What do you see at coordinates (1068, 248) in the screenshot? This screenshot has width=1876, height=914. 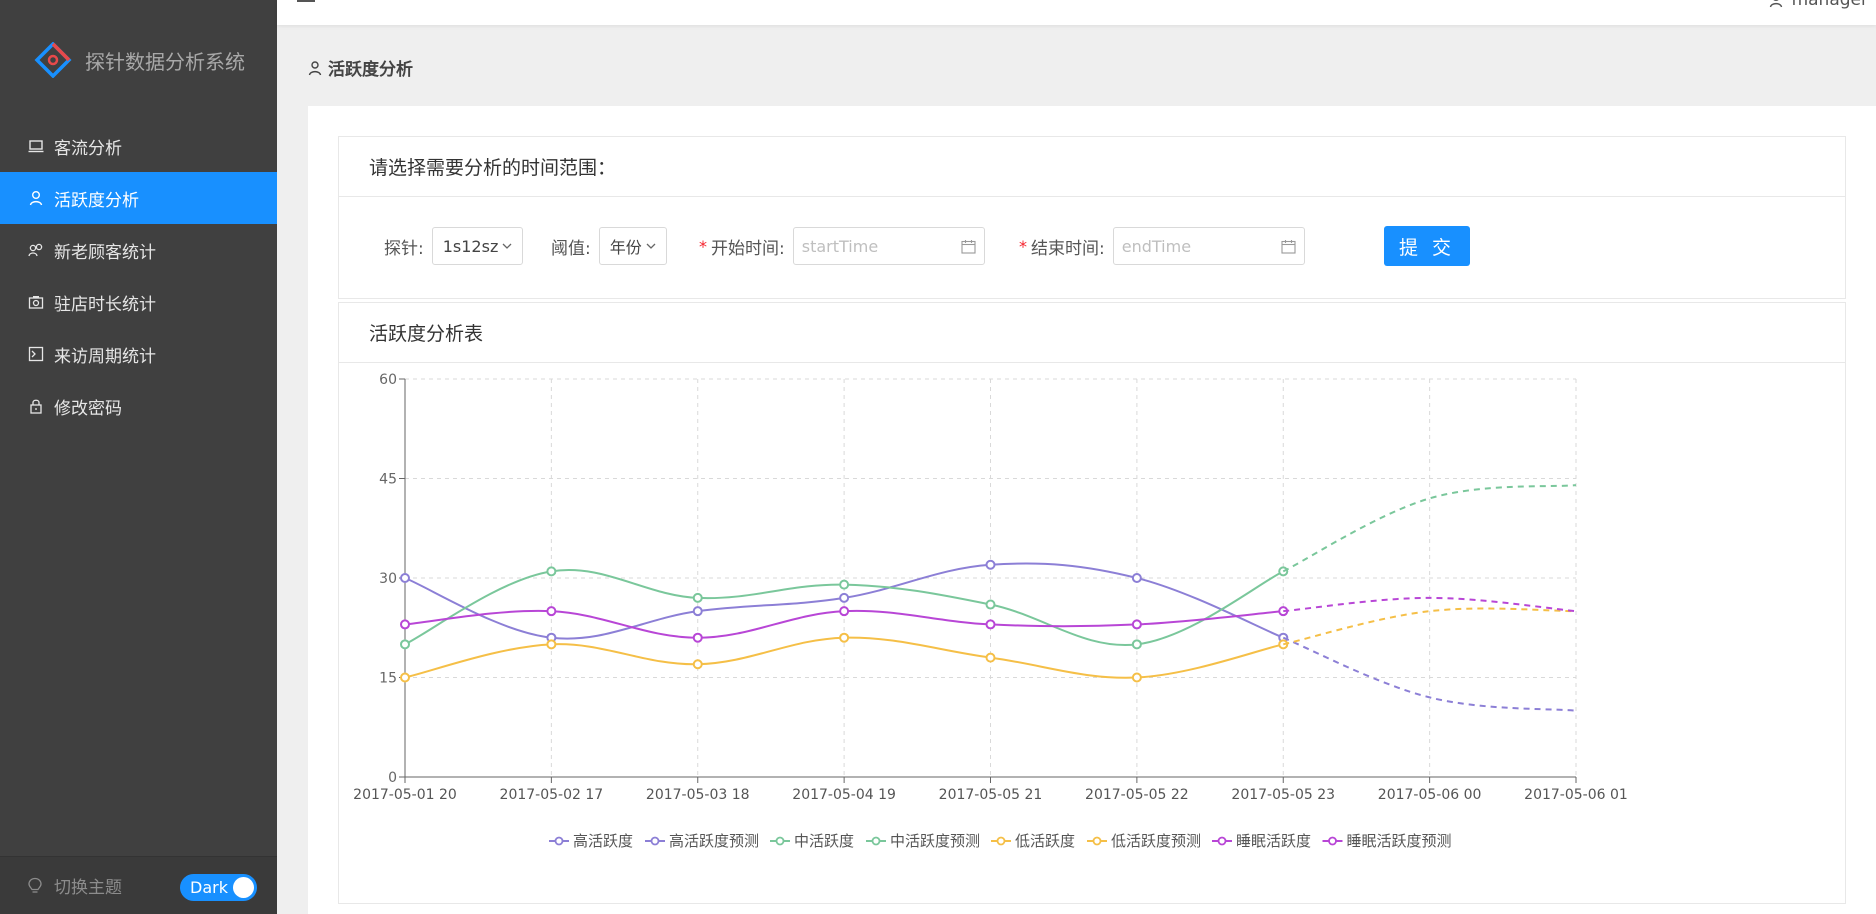 I see `end-time-label: 结束时间:` at bounding box center [1068, 248].